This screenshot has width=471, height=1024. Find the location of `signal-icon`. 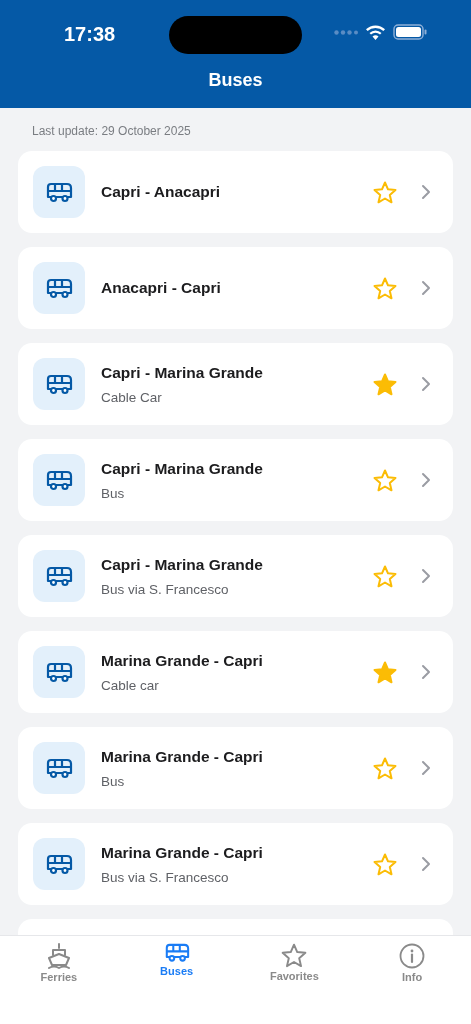

signal-icon is located at coordinates (346, 32).